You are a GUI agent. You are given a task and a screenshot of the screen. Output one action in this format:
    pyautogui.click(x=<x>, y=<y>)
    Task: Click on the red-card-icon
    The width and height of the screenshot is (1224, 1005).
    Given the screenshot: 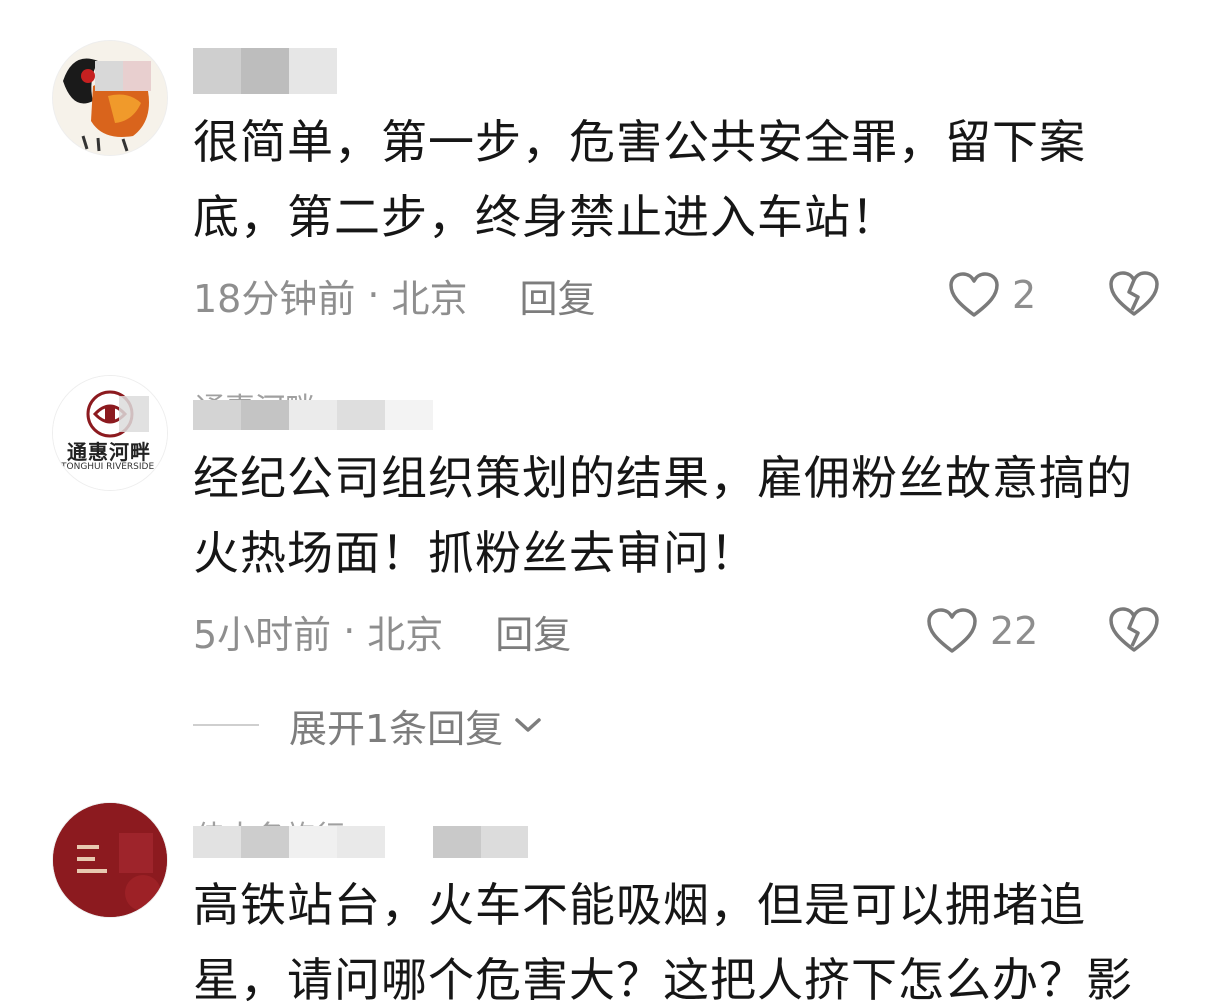 What is the action you would take?
    pyautogui.click(x=110, y=860)
    